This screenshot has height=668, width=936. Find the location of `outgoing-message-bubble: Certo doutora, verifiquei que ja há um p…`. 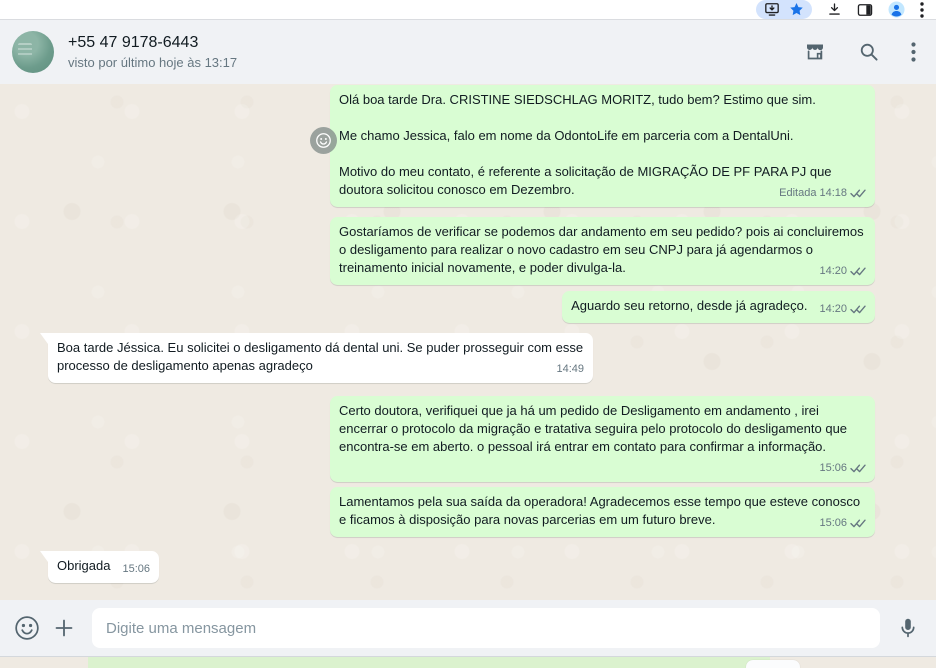

outgoing-message-bubble: Certo doutora, verifiquei que ja há um p… is located at coordinates (602, 439).